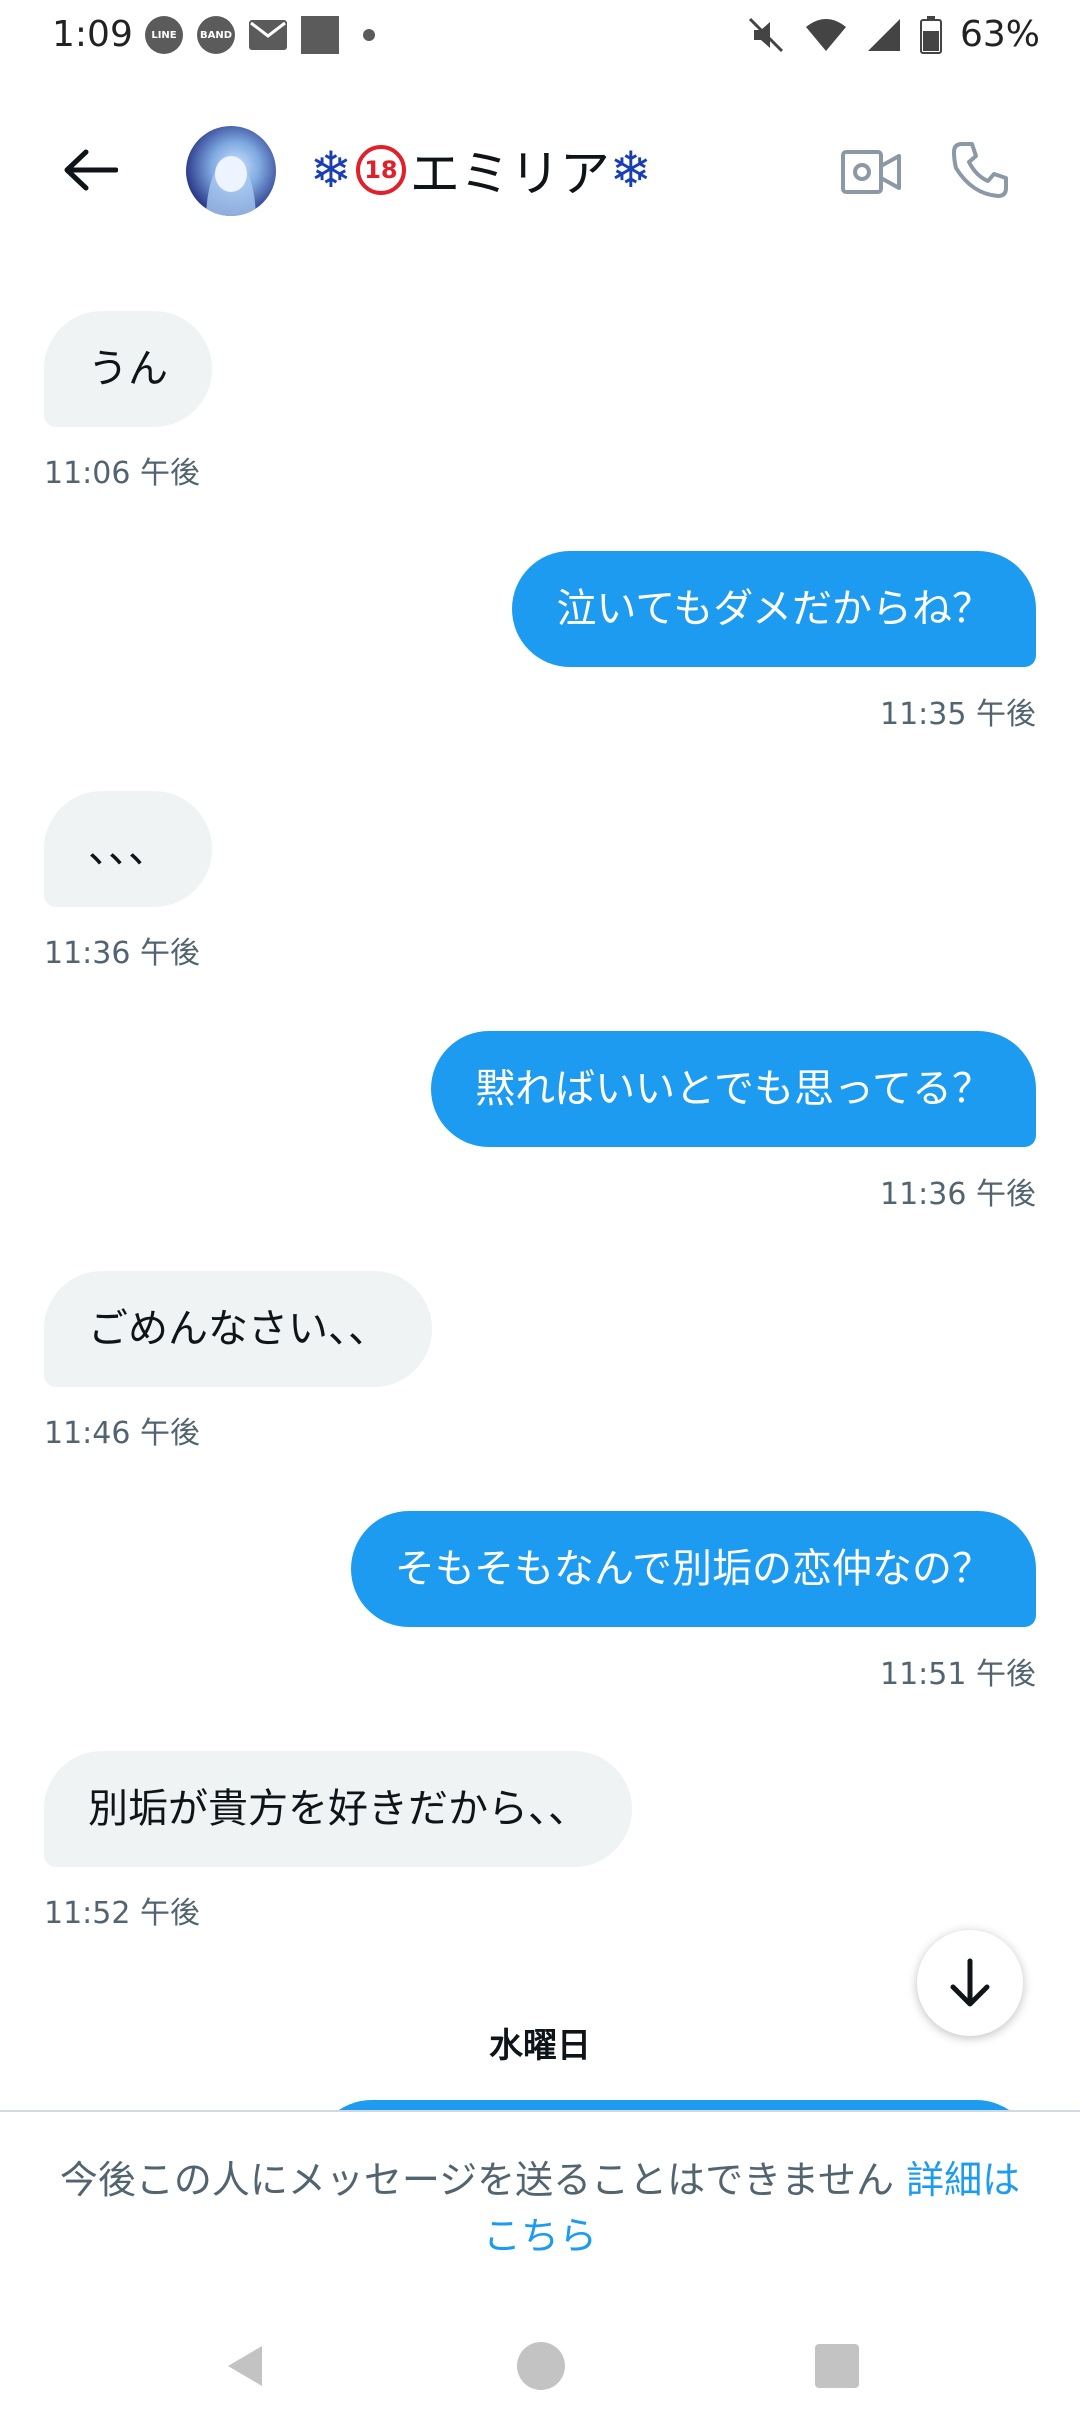 The width and height of the screenshot is (1080, 2432). What do you see at coordinates (122, 1433) in the screenshot?
I see `message-timestamp: 11:46 午後` at bounding box center [122, 1433].